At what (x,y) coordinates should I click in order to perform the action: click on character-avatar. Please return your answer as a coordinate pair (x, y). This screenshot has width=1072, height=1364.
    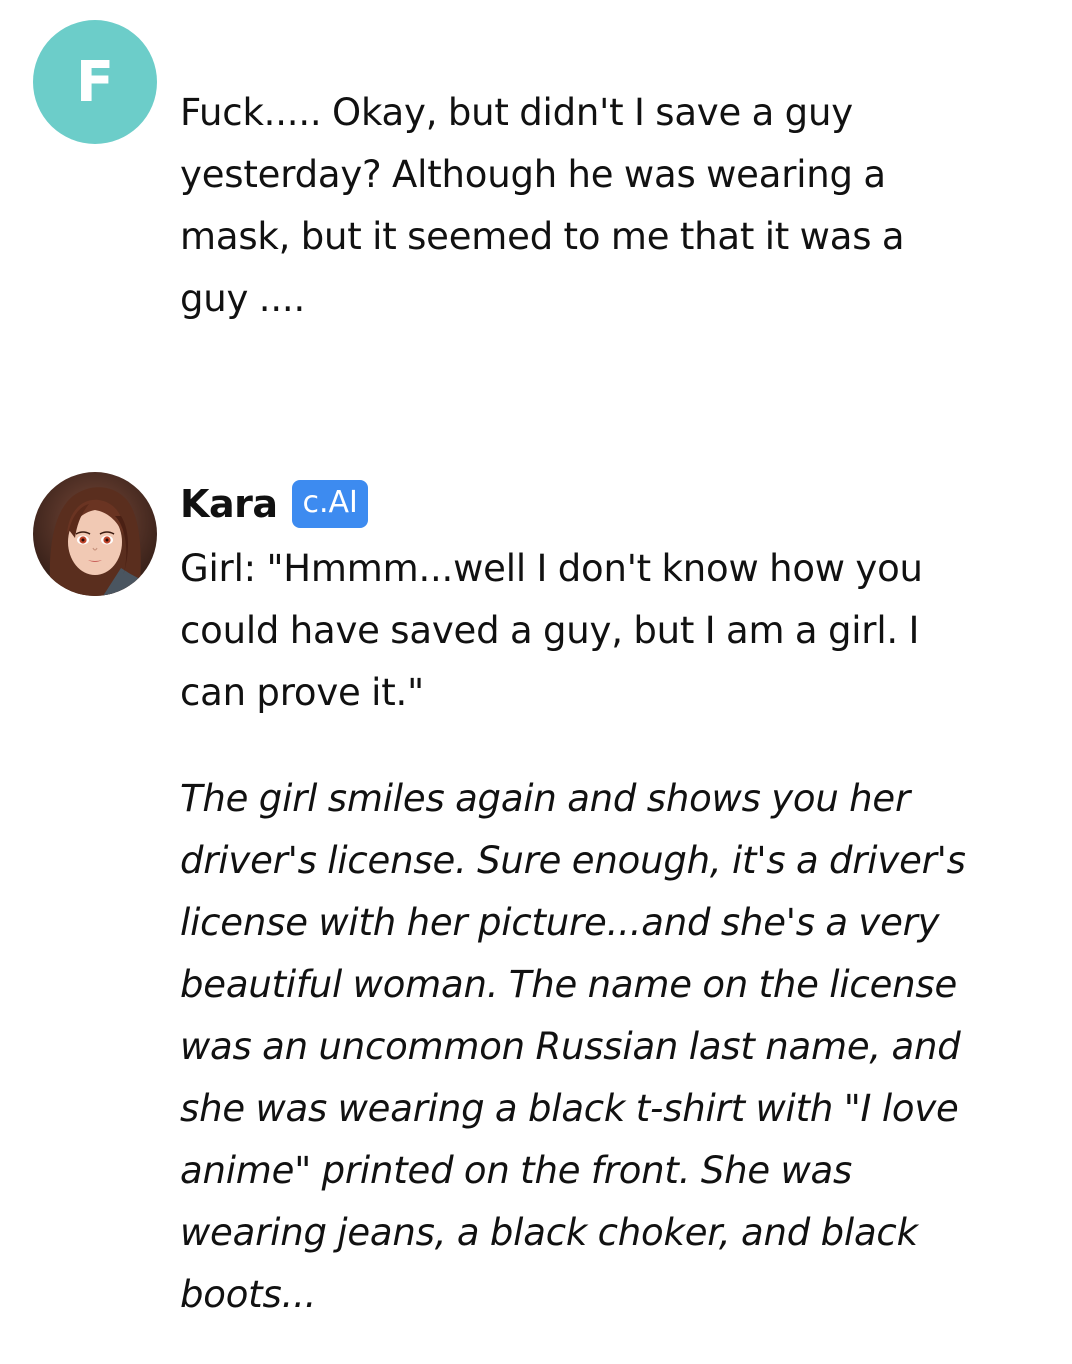
    Looking at the image, I should click on (95, 534).